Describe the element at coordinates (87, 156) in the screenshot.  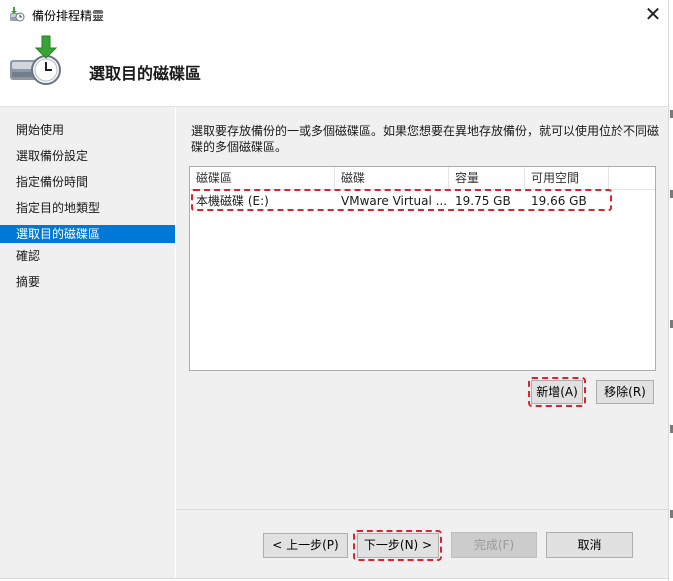
I see `nav-item-backup-config: 選取備份設定` at that location.